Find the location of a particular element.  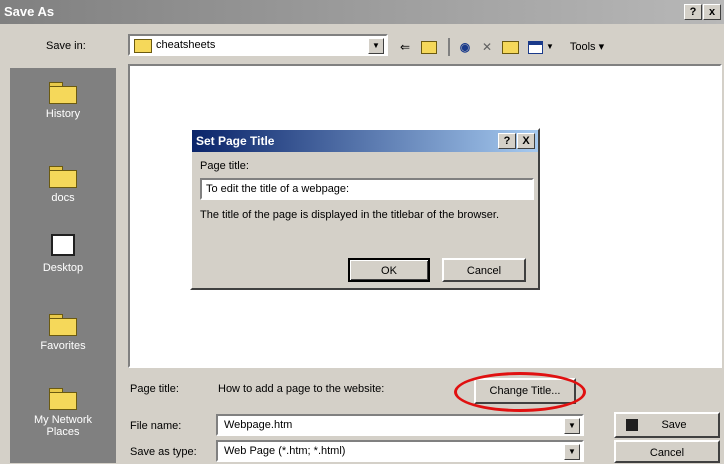

window-title: Save As is located at coordinates (29, 11).